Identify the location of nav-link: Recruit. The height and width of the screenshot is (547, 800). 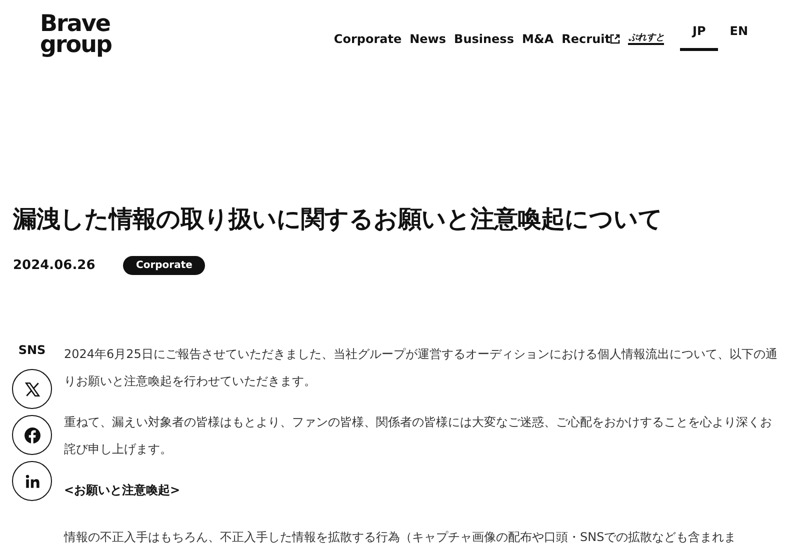
(591, 39).